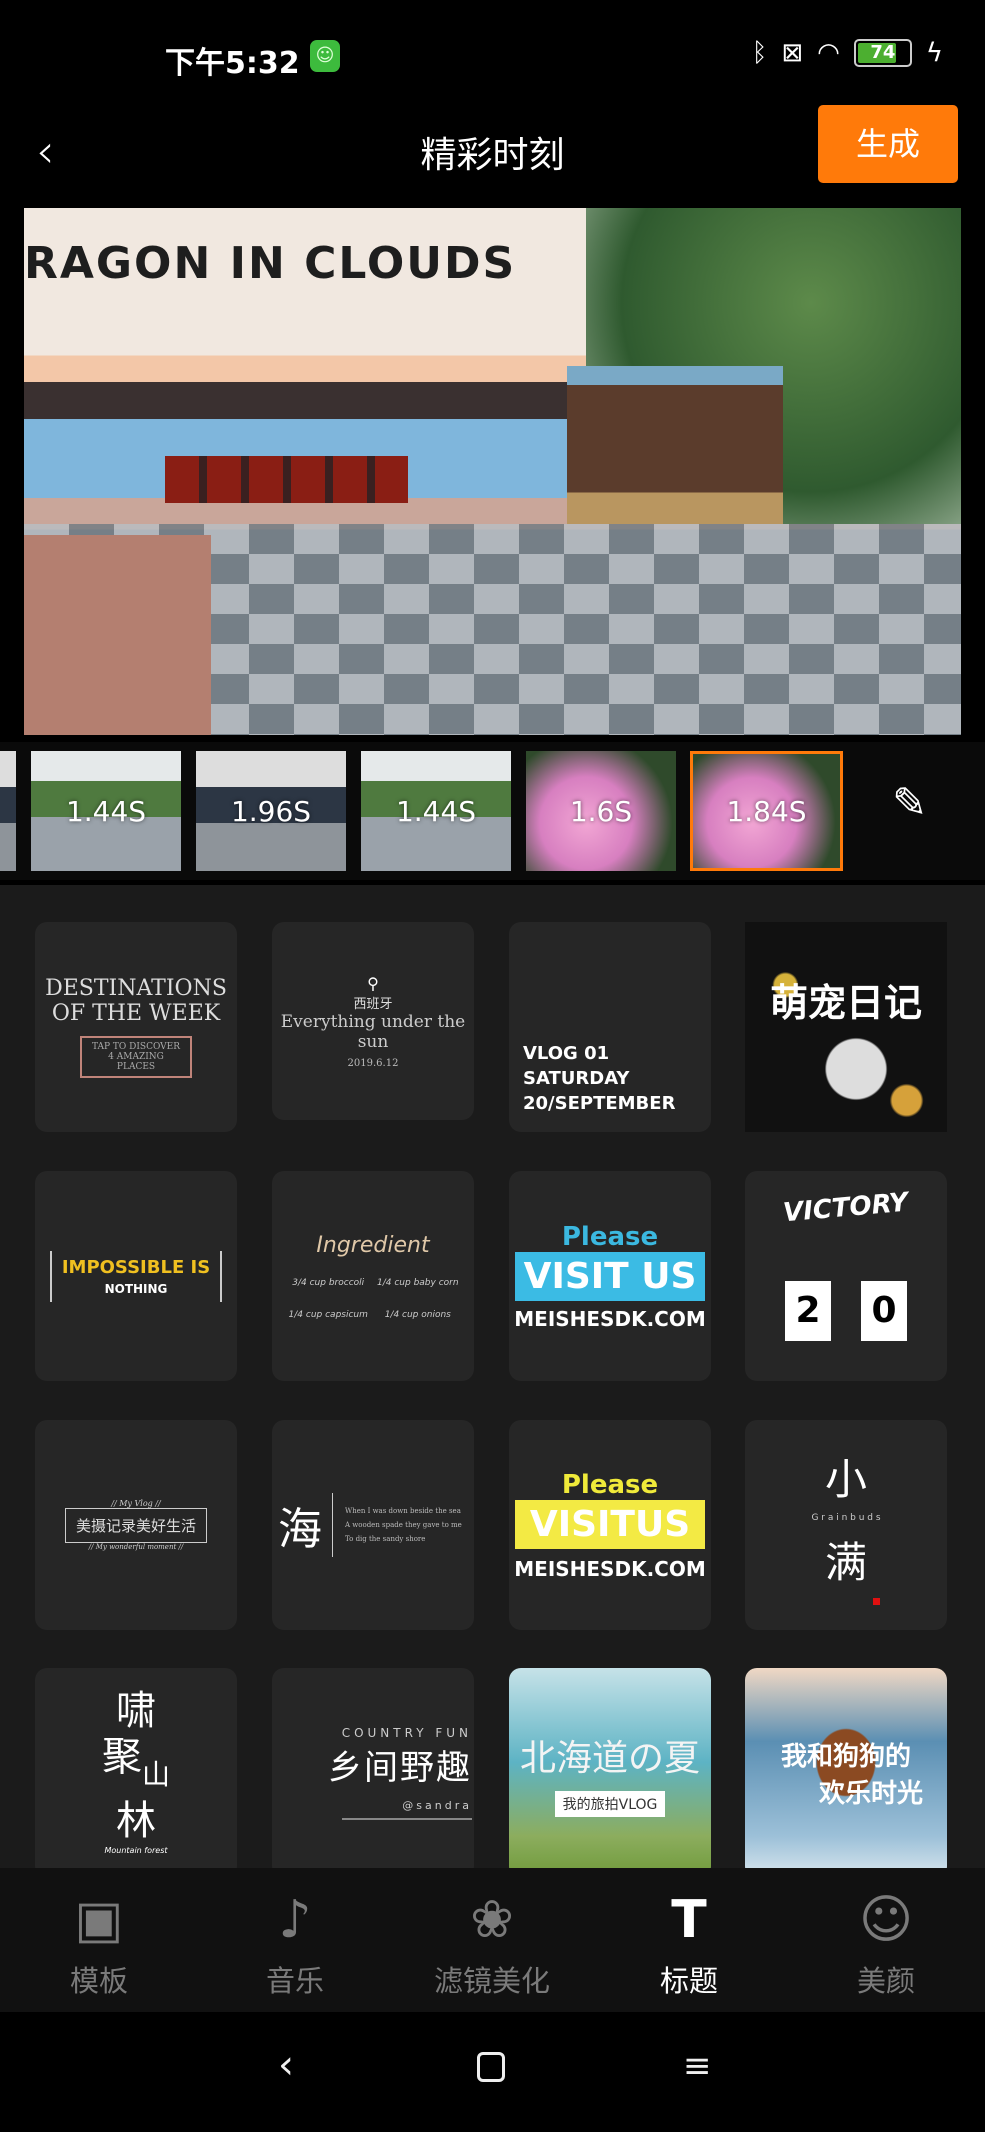  I want to click on tab-label: 标题, so click(688, 1981).